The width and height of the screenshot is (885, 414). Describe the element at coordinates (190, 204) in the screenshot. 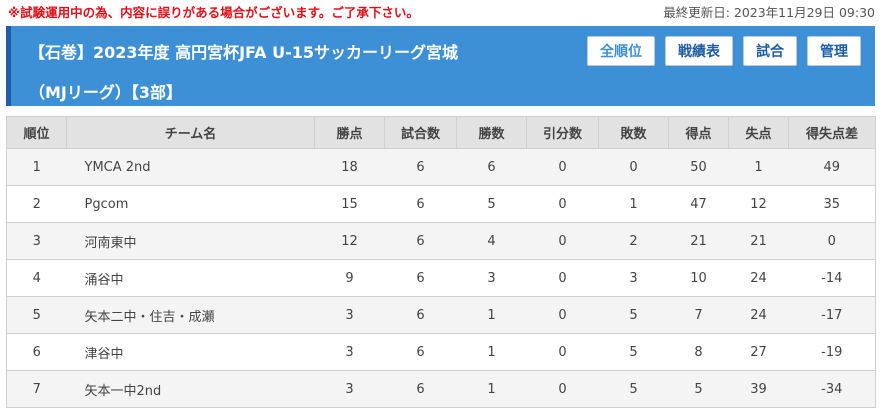

I see `cell-team-name: Pgcom` at that location.